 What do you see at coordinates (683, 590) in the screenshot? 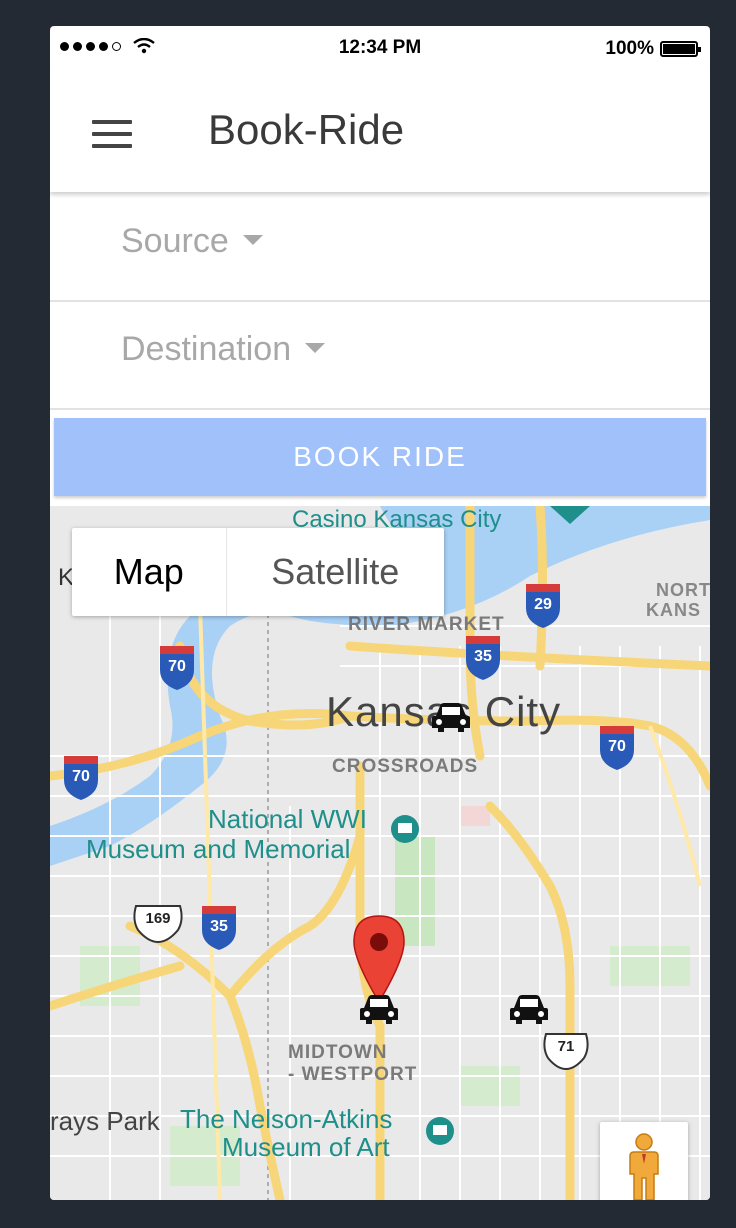
I see `map-label: NORT` at bounding box center [683, 590].